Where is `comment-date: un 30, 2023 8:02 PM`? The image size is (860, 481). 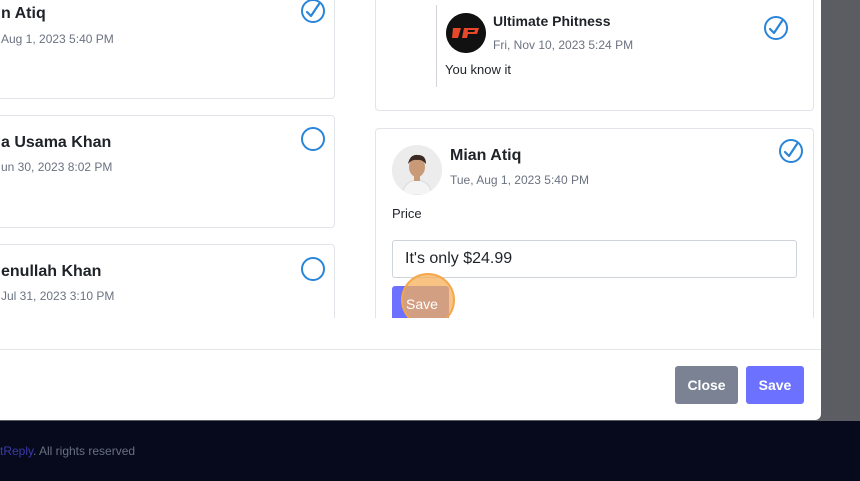
comment-date: un 30, 2023 8:02 PM is located at coordinates (57, 167).